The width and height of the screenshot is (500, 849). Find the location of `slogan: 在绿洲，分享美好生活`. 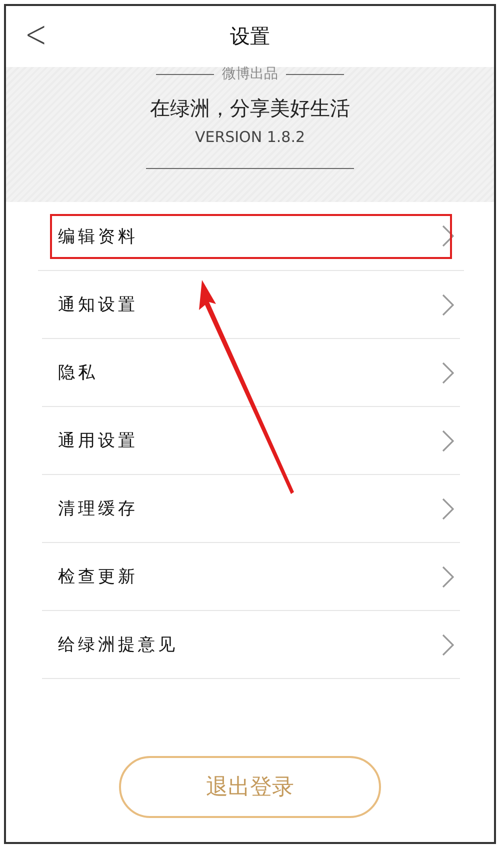

slogan: 在绿洲，分享美好生活 is located at coordinates (250, 108).